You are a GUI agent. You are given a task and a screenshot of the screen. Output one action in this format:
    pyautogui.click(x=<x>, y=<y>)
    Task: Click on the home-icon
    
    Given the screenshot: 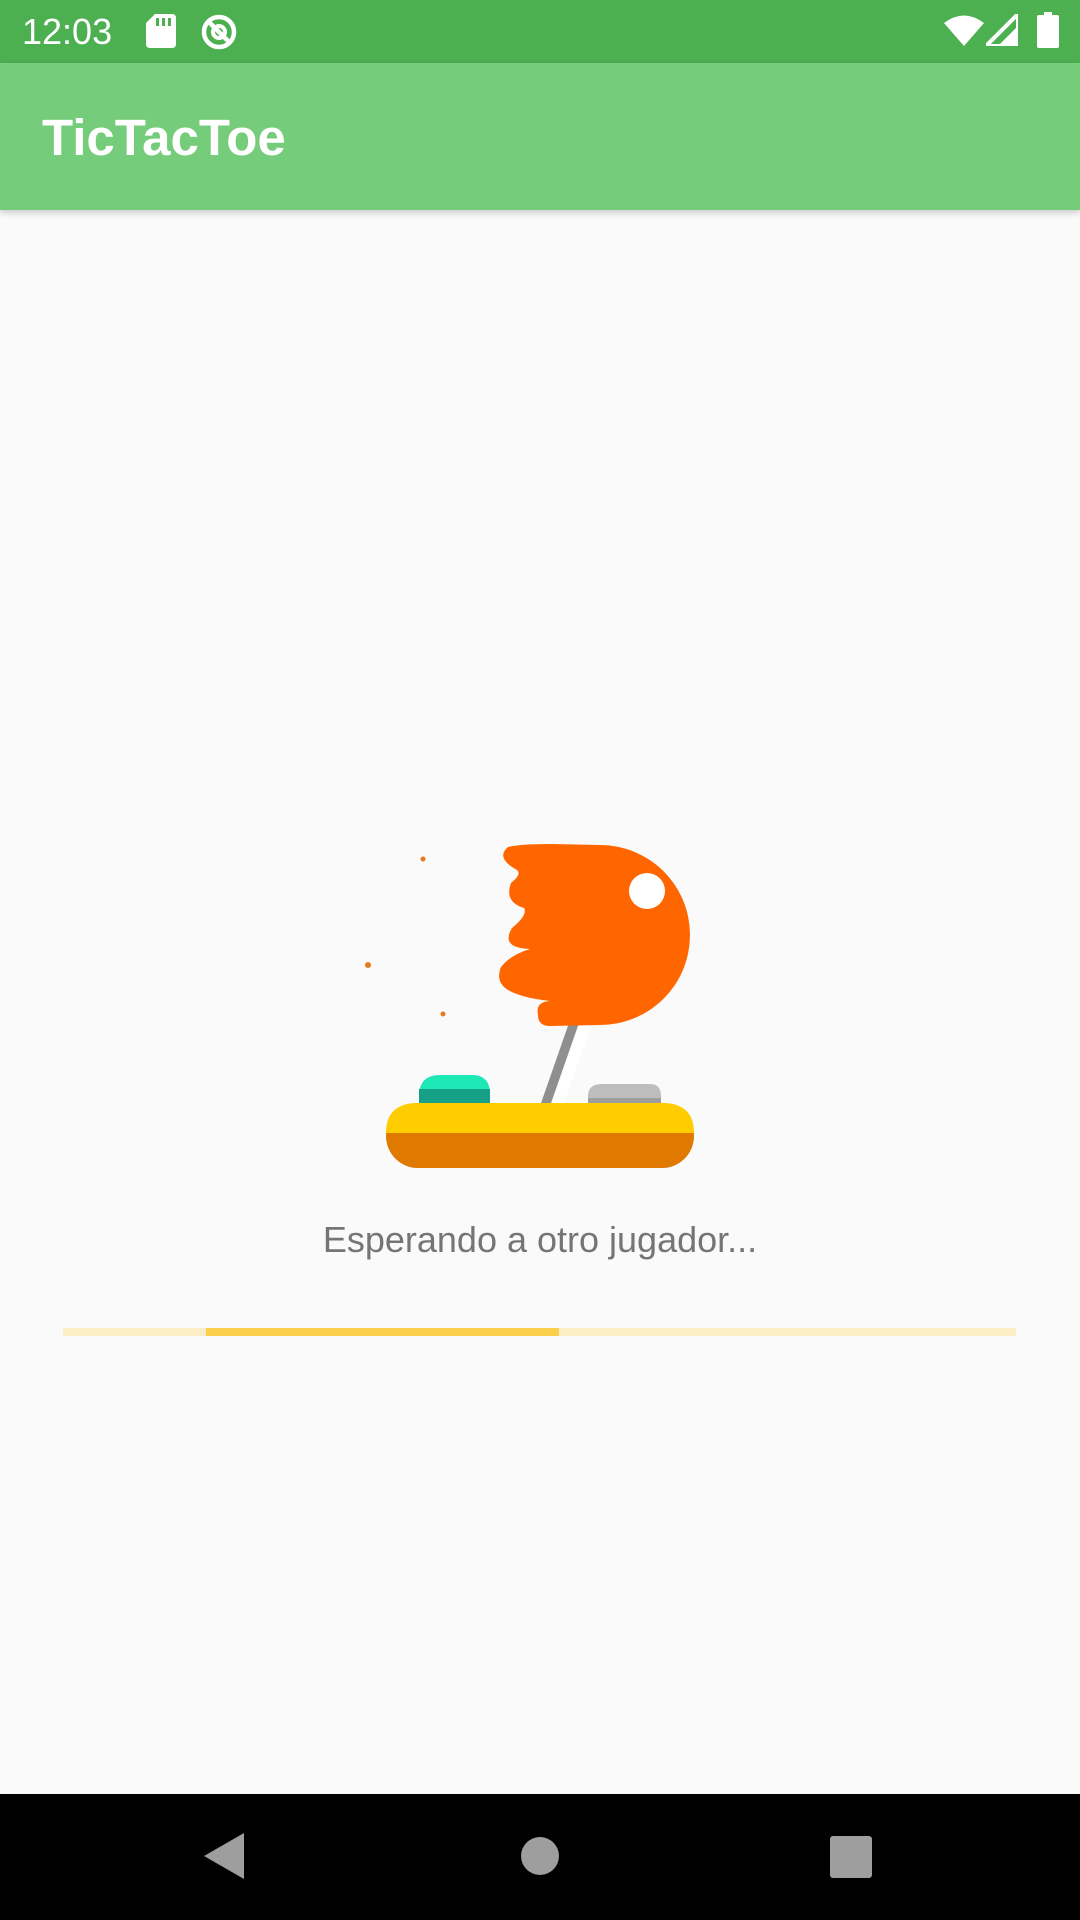 What is the action you would take?
    pyautogui.click(x=540, y=1856)
    